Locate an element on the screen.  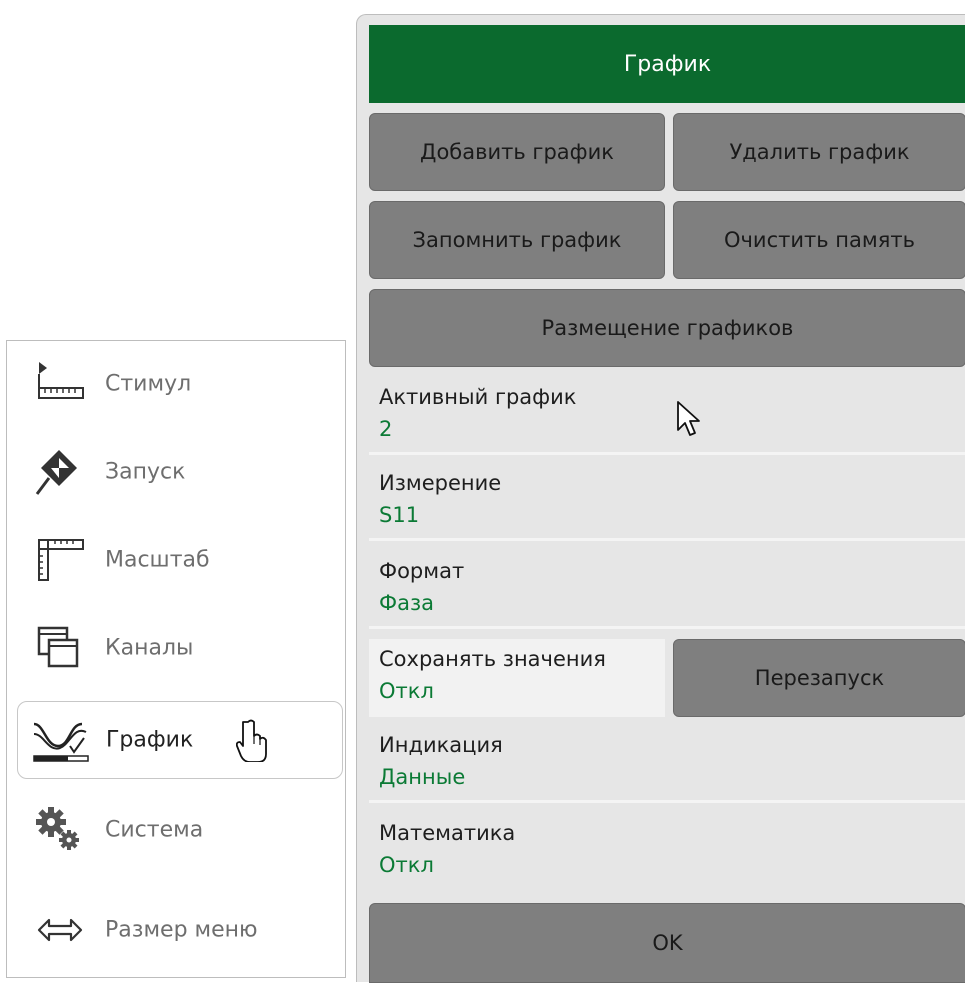
hold-values-field: Сохранять значения Откл is located at coordinates (517, 678).